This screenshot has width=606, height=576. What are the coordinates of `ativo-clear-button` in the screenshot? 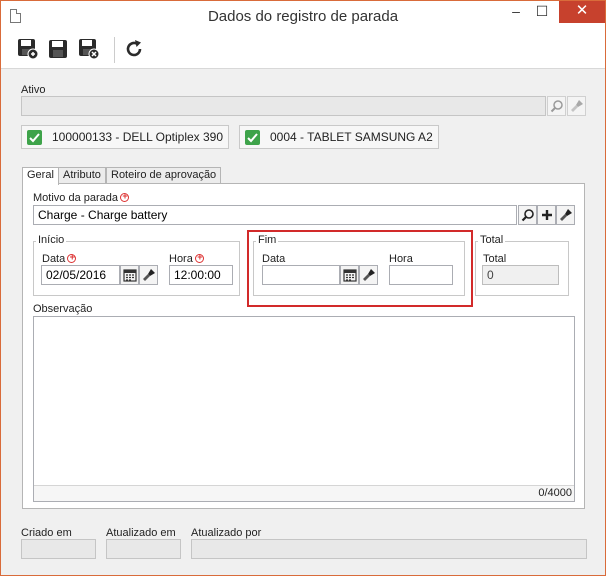 It's located at (576, 106).